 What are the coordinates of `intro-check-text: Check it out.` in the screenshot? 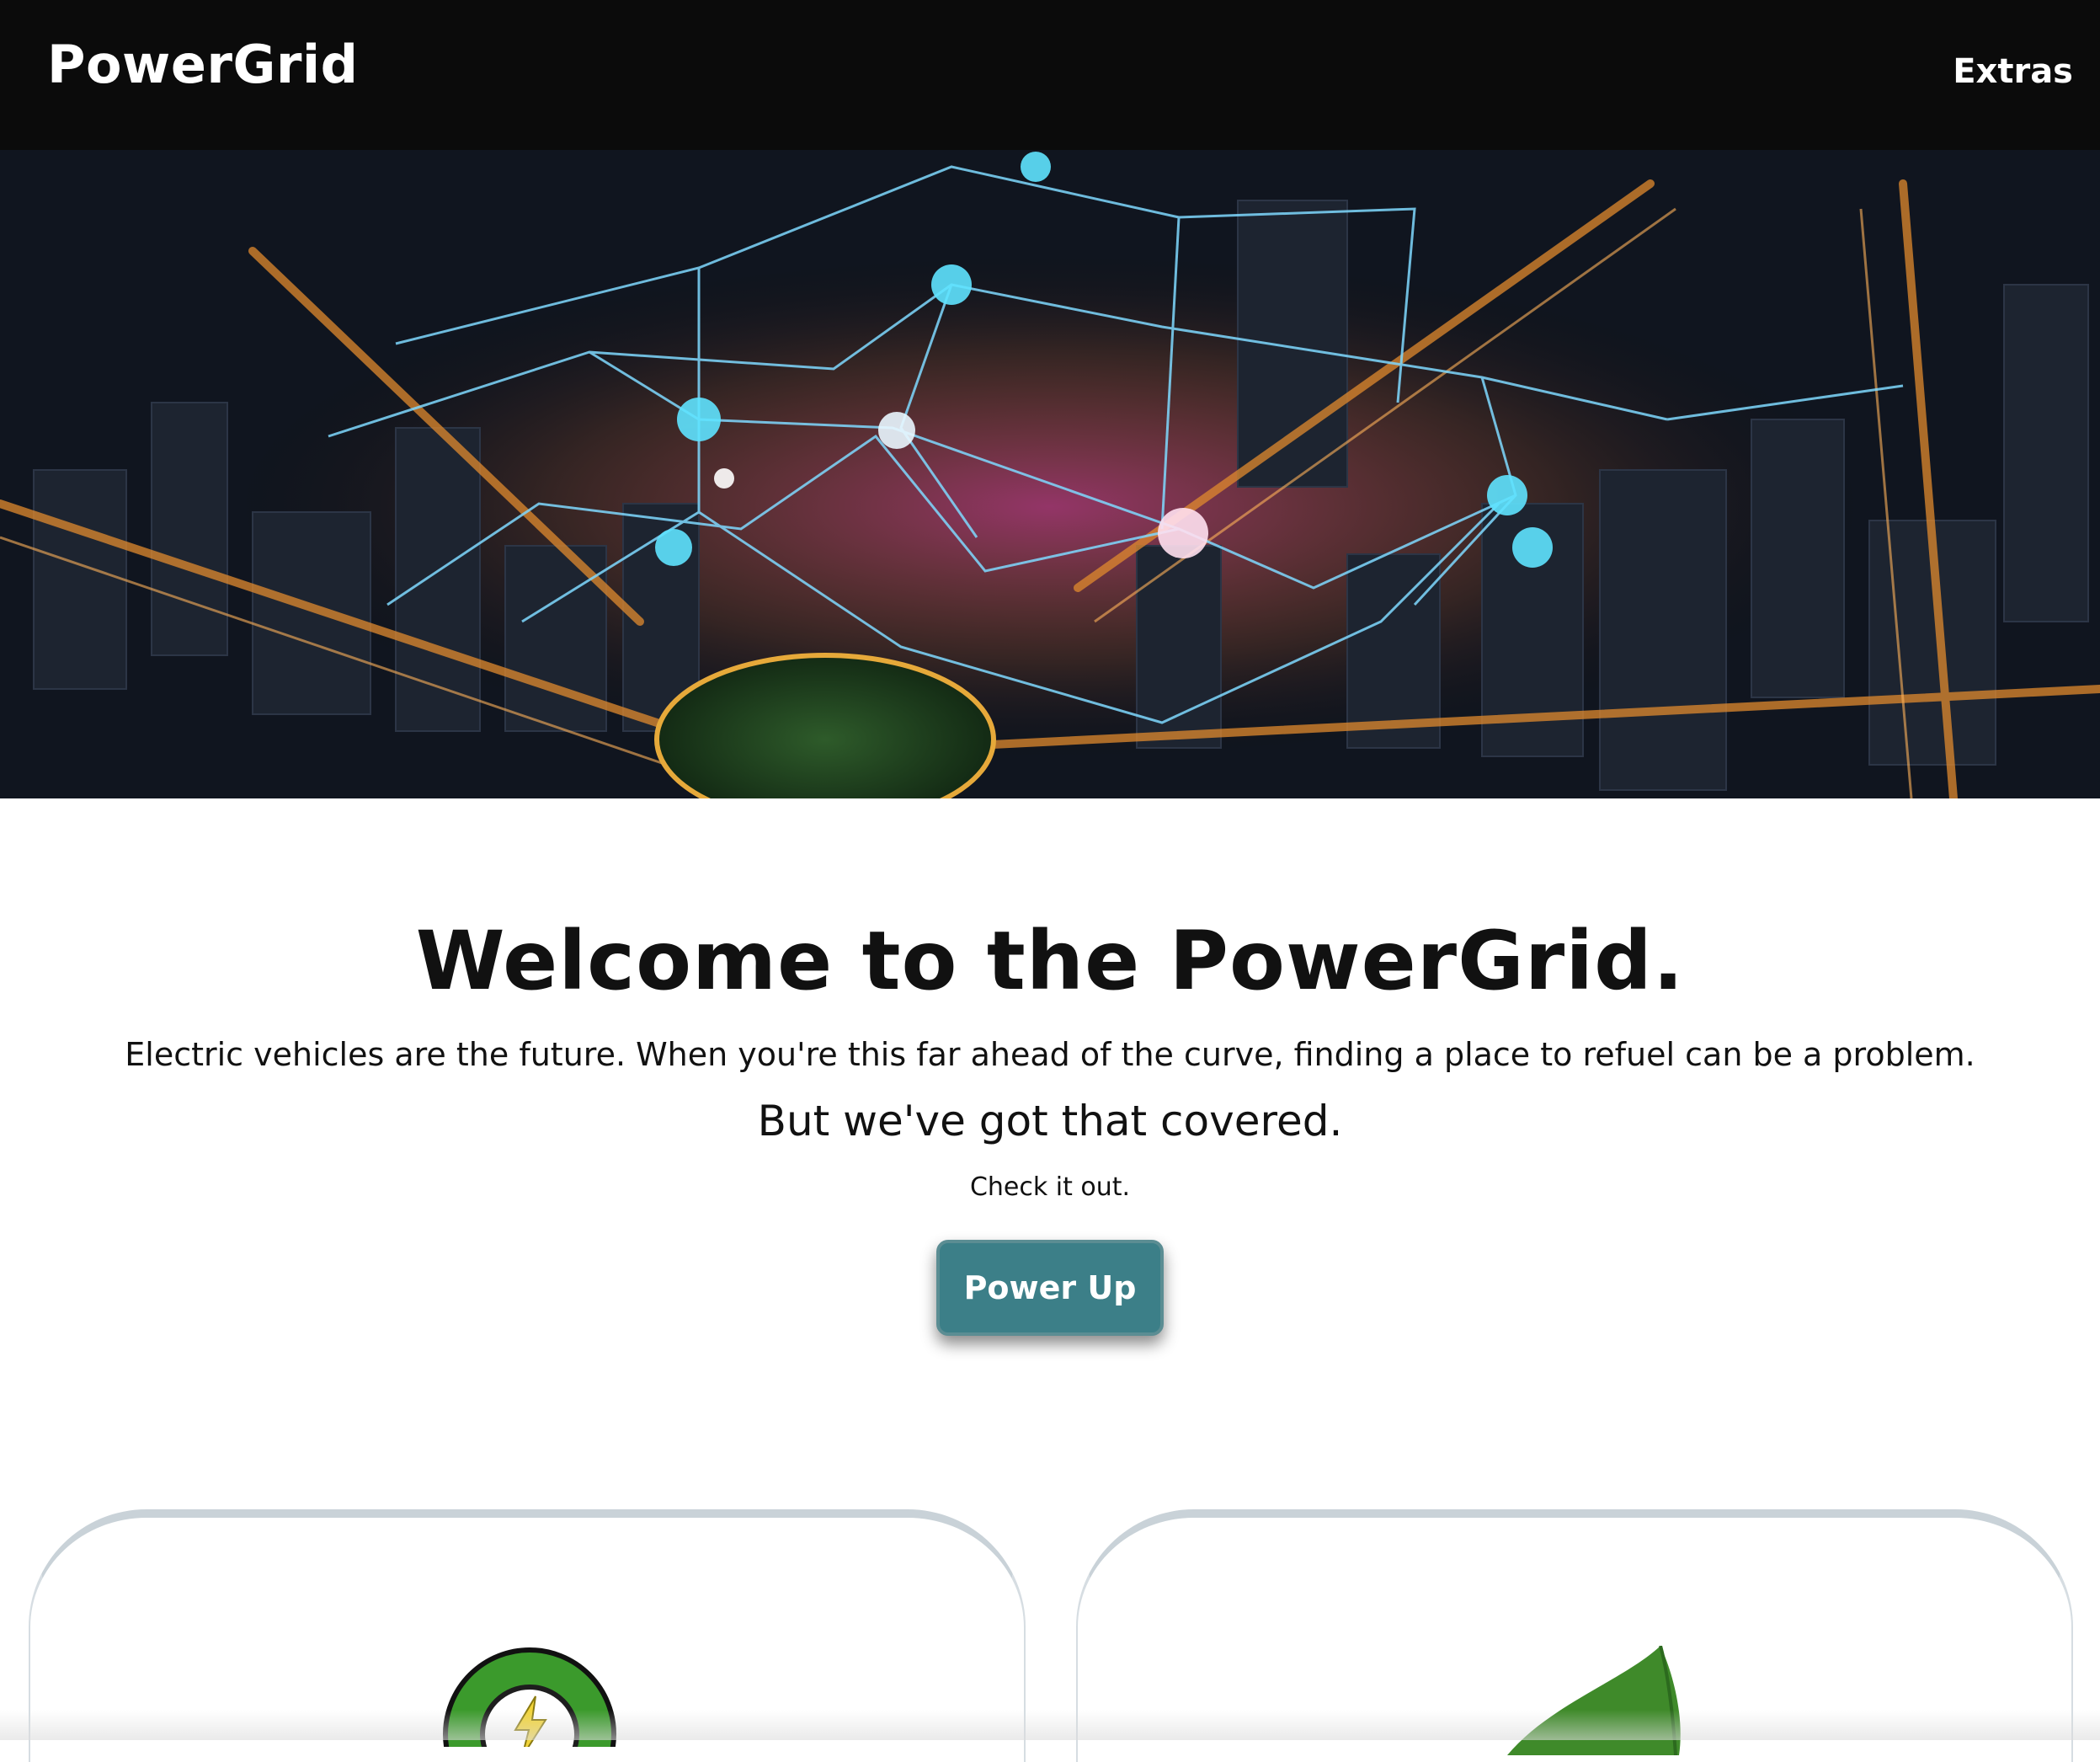 It's located at (1050, 1187).